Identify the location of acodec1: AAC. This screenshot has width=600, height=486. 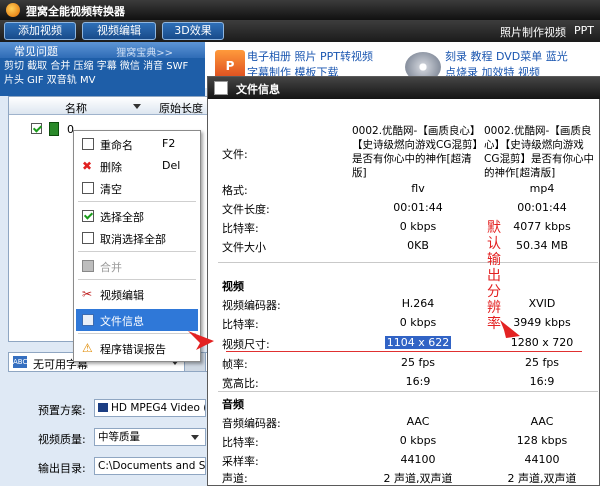
(418, 421).